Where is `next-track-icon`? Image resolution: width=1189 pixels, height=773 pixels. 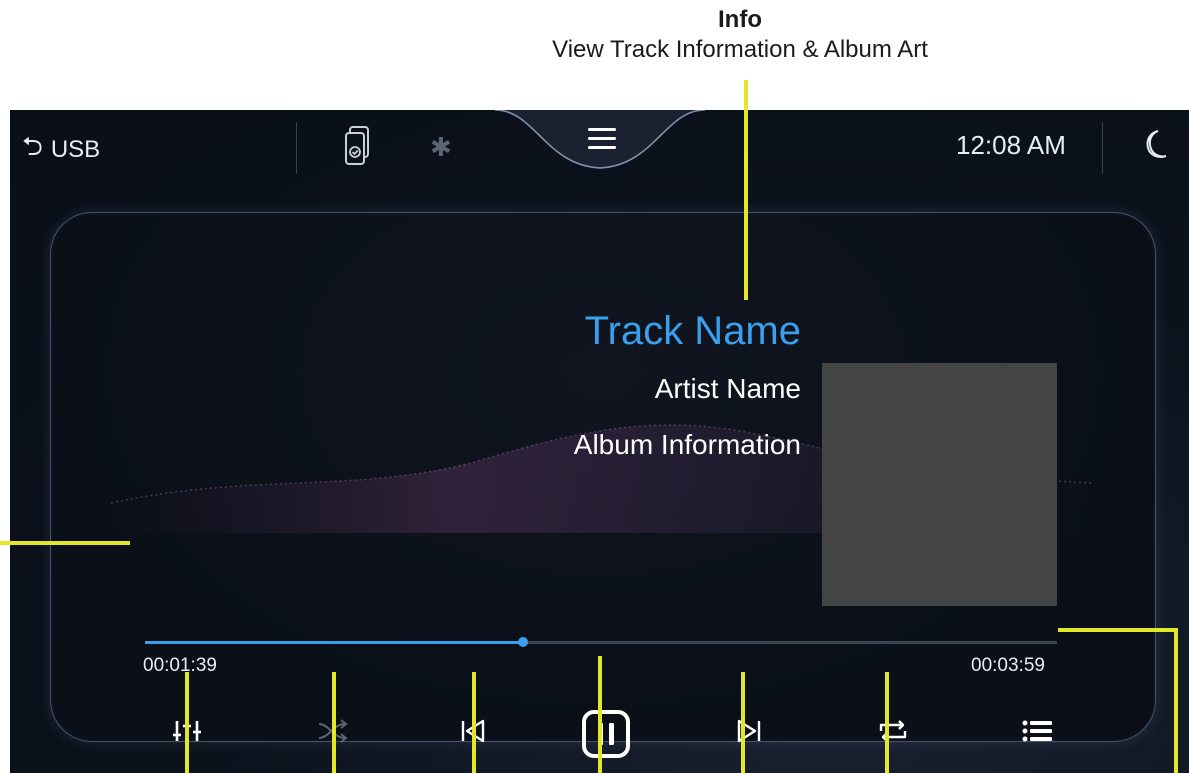 next-track-icon is located at coordinates (749, 731).